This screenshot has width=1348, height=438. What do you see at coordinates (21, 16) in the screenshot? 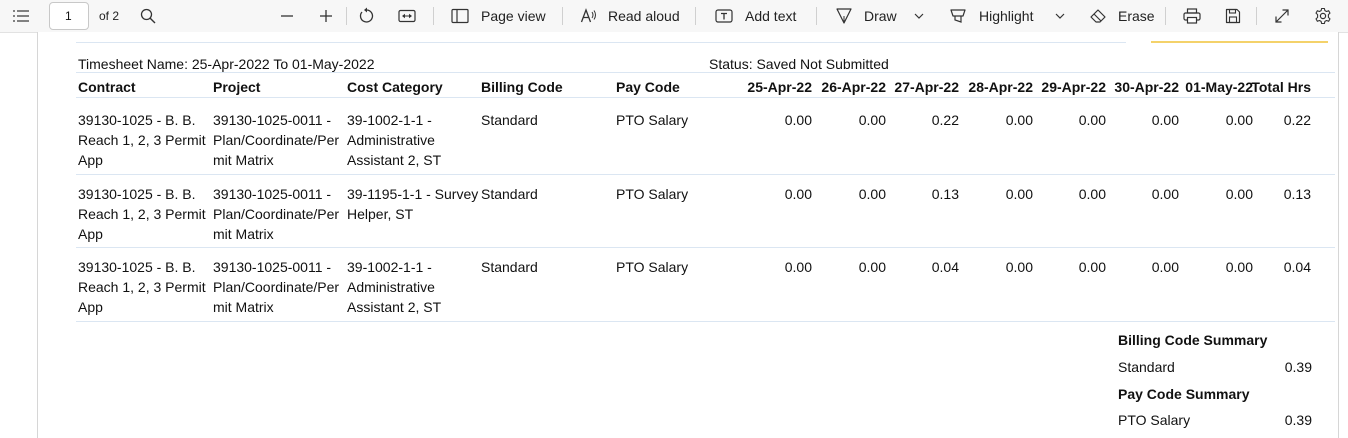
I see `table-of-contents-icon` at bounding box center [21, 16].